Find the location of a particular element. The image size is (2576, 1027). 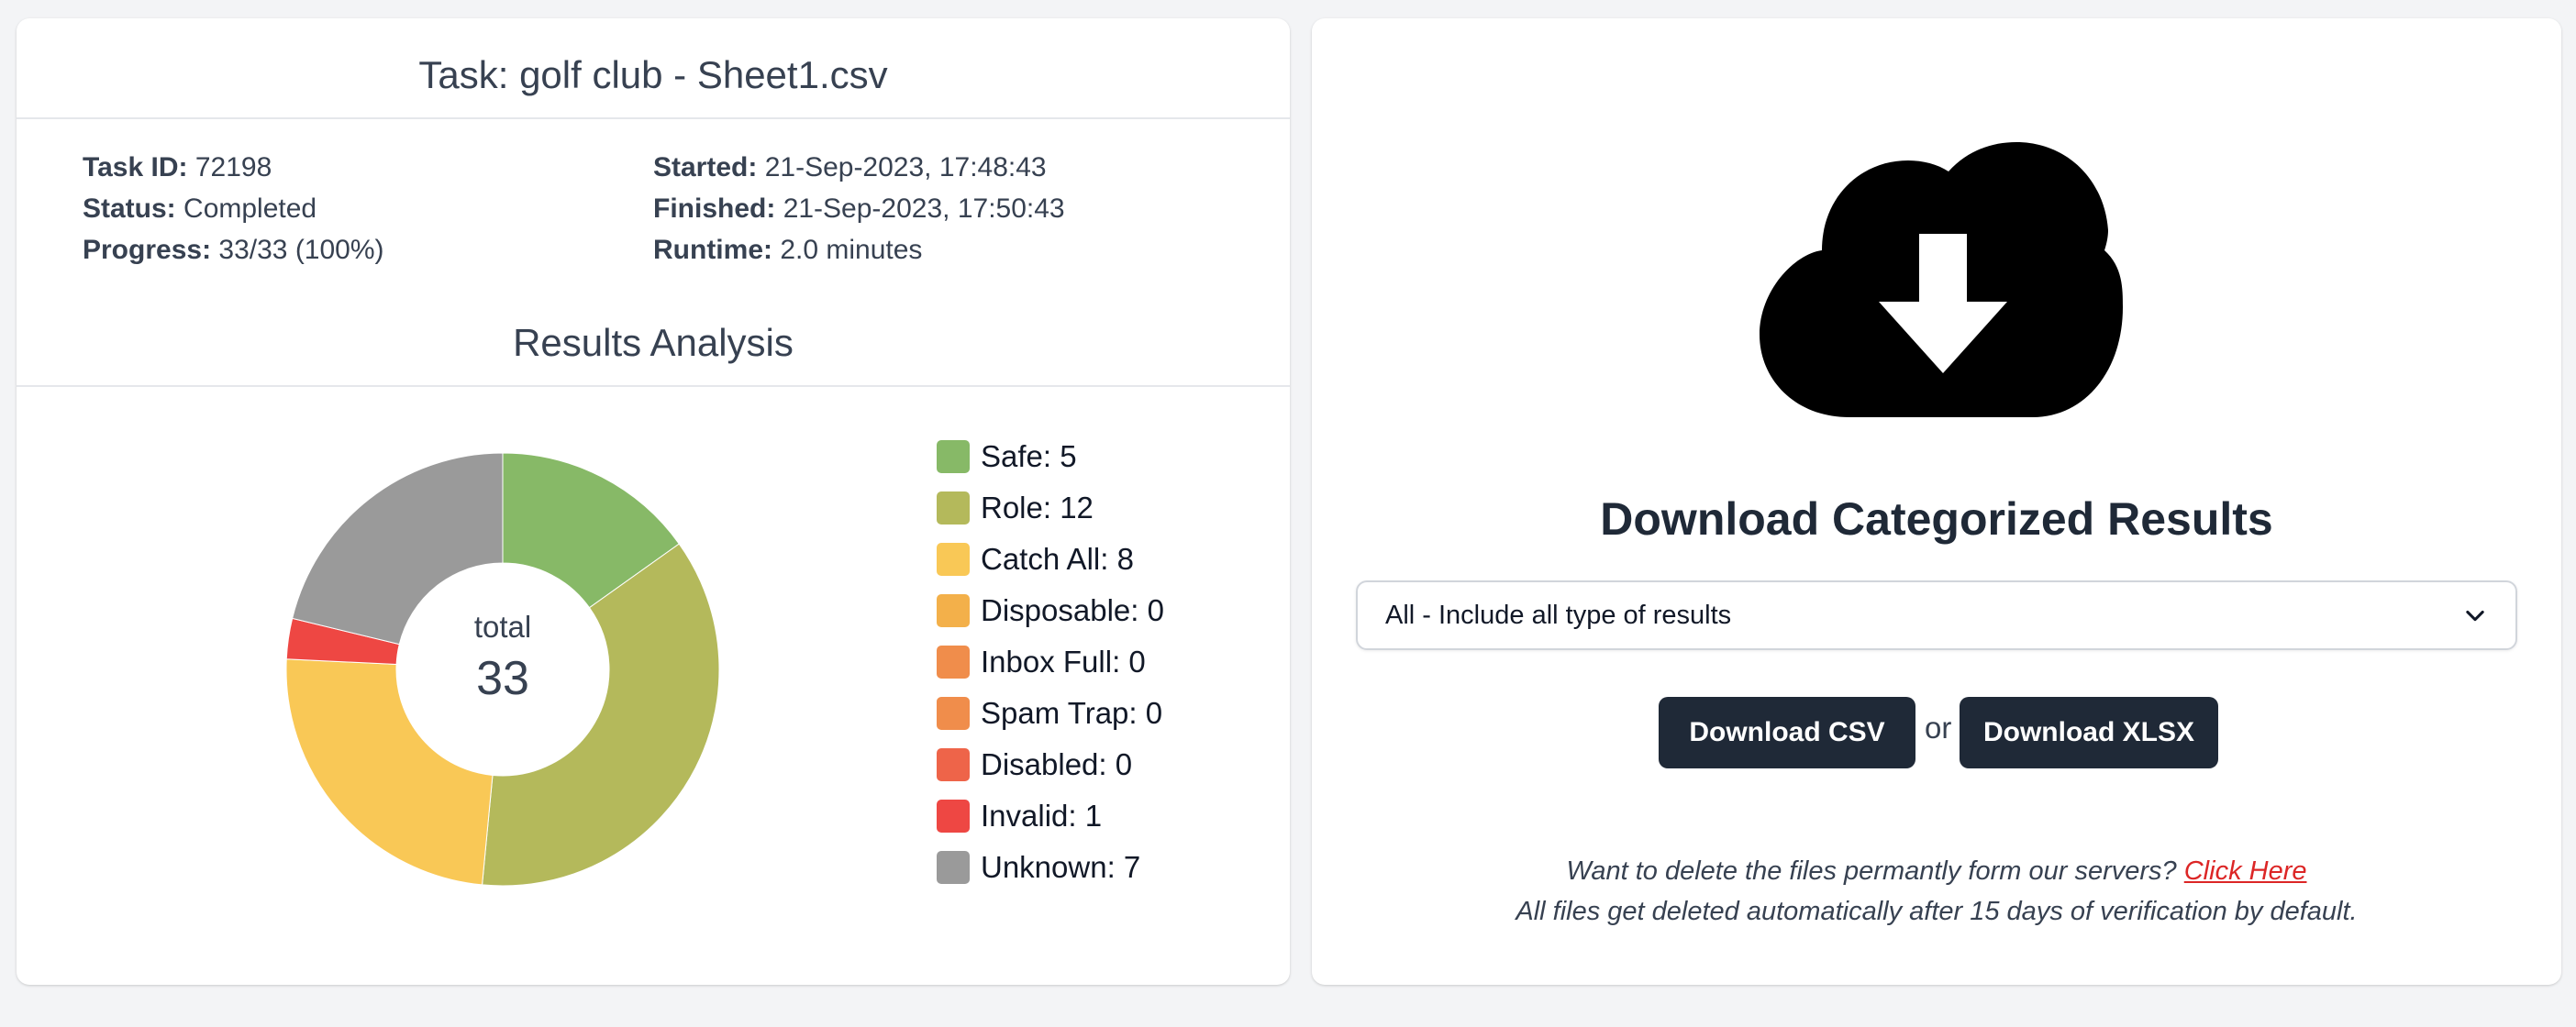

legend-item-unknown: Unknown: 7 is located at coordinates (1050, 867).